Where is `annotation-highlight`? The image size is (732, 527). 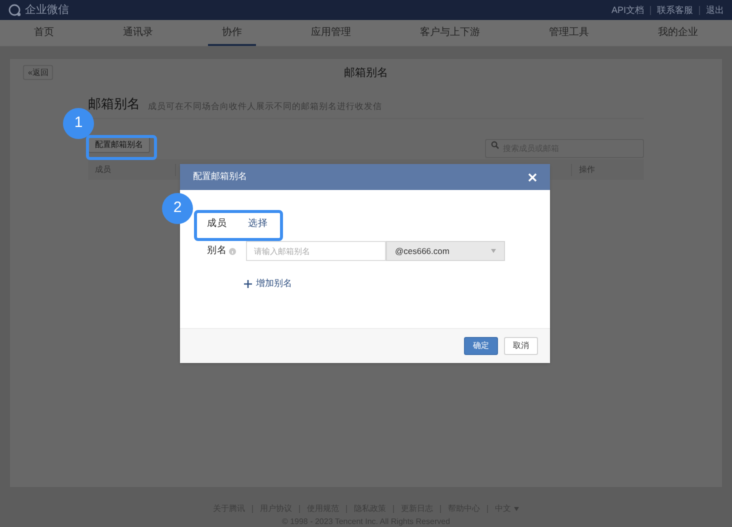
annotation-highlight is located at coordinates (121, 147).